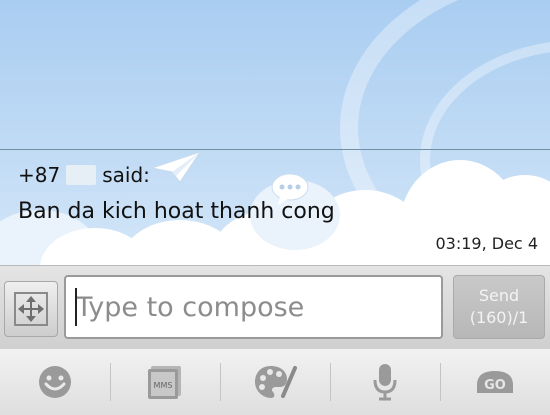  I want to click on palette-icon, so click(276, 382).